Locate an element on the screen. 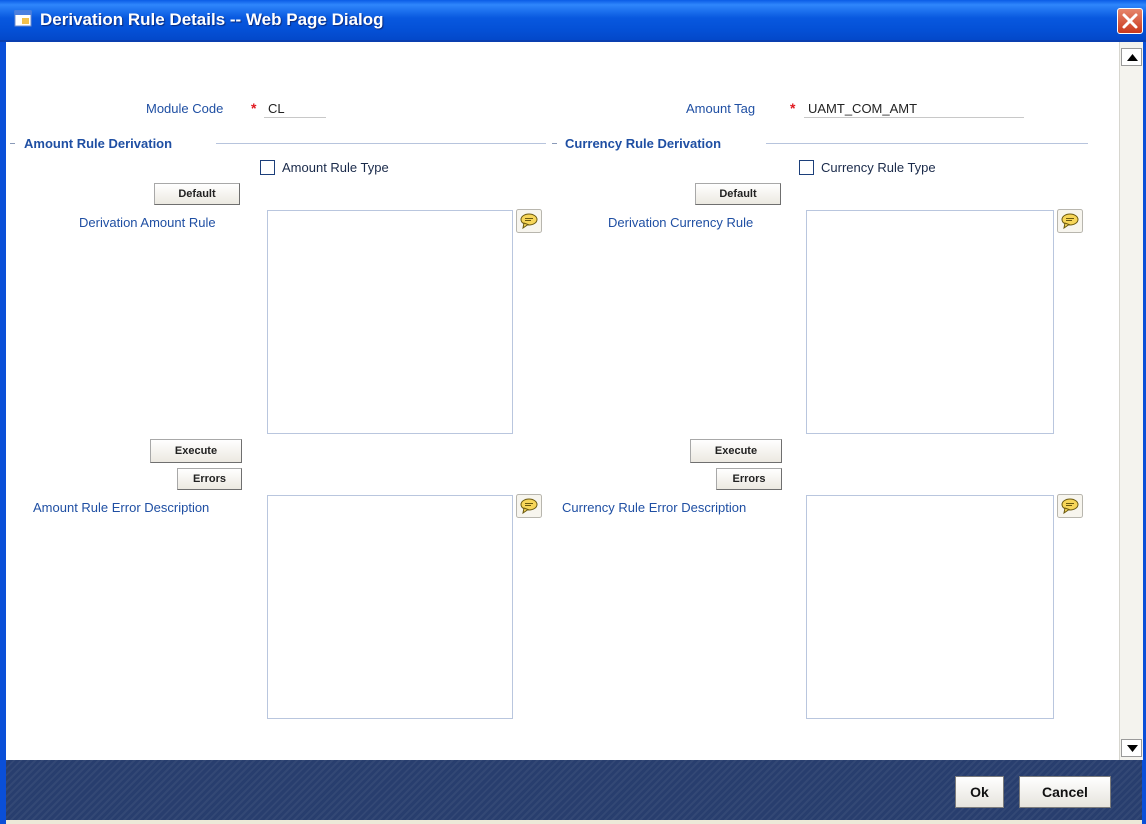  currency-default-button: Default is located at coordinates (738, 194).